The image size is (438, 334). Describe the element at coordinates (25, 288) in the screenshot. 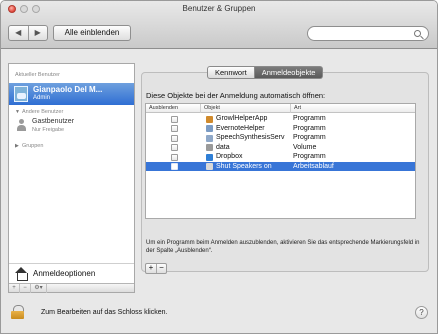

I see `remove-user-button: −` at that location.